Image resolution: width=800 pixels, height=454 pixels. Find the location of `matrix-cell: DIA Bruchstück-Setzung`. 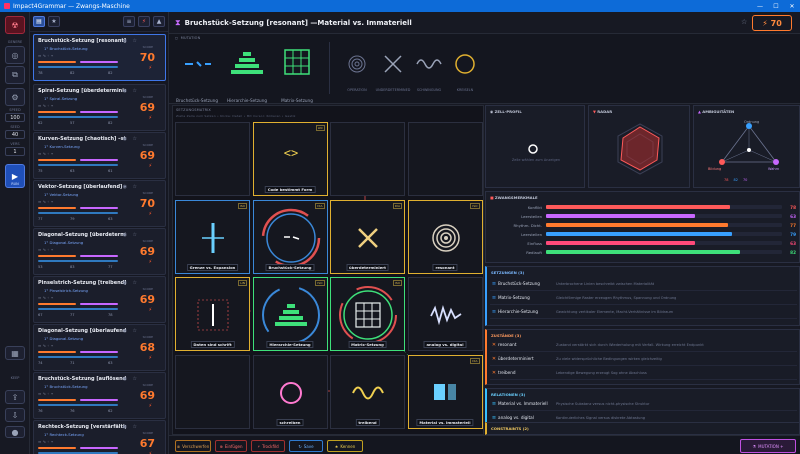

matrix-cell: DIA Bruchstück-Setzung is located at coordinates (290, 236).